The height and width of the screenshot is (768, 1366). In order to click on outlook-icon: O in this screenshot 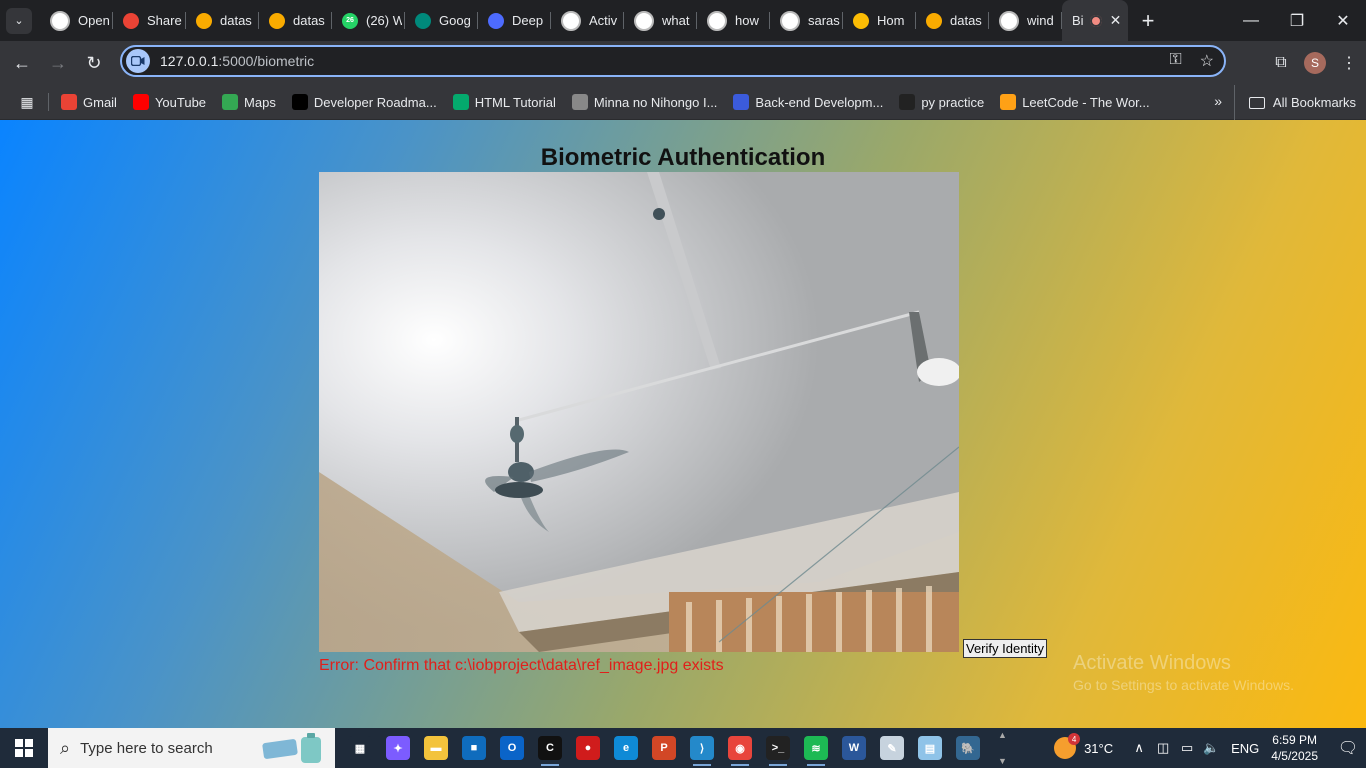, I will do `click(512, 748)`.